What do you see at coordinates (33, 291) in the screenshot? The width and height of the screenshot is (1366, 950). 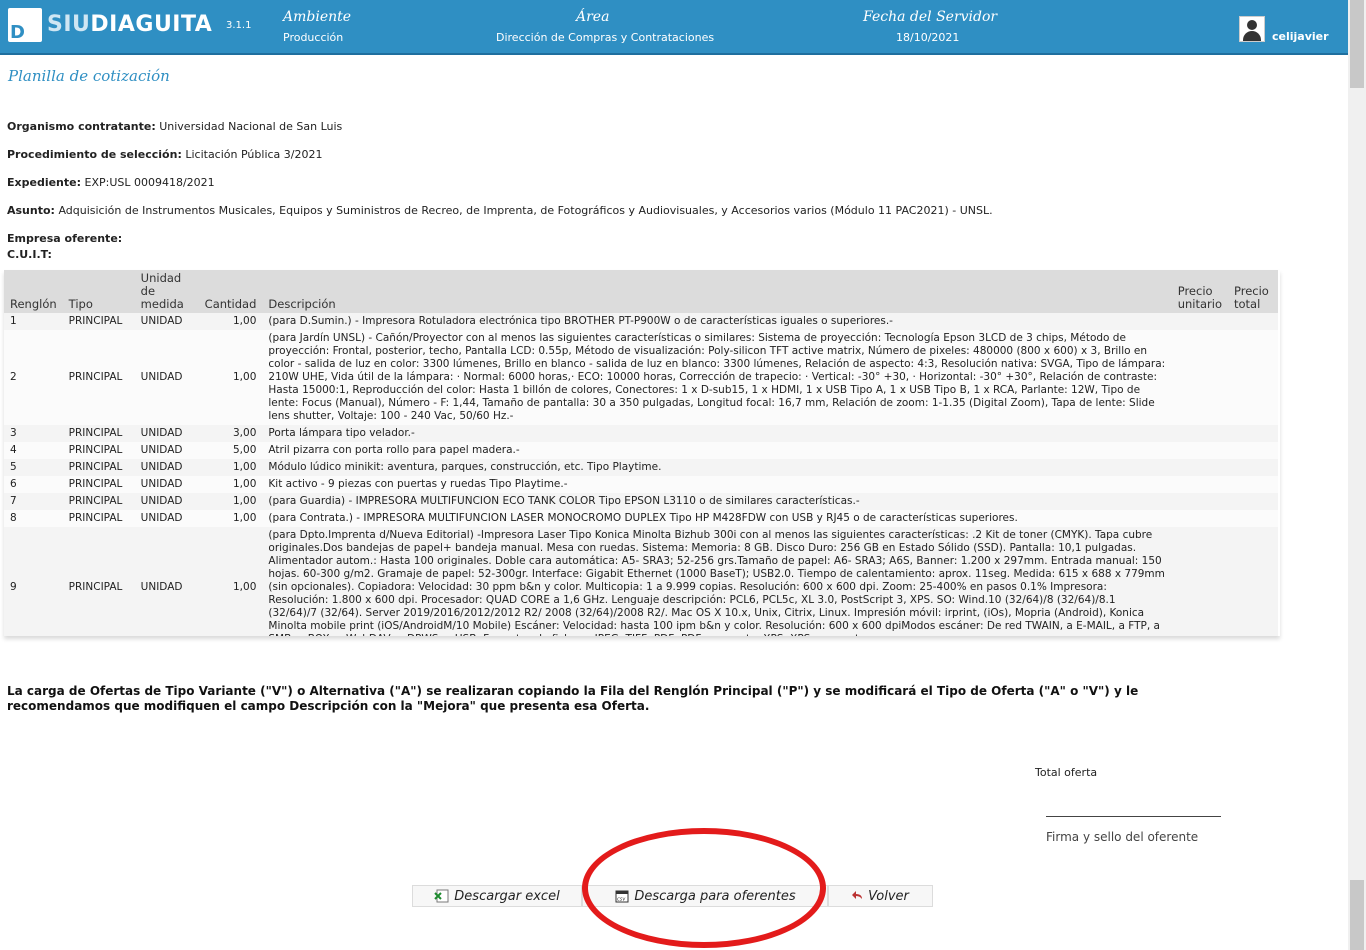 I see `col-renglon: Renglón` at bounding box center [33, 291].